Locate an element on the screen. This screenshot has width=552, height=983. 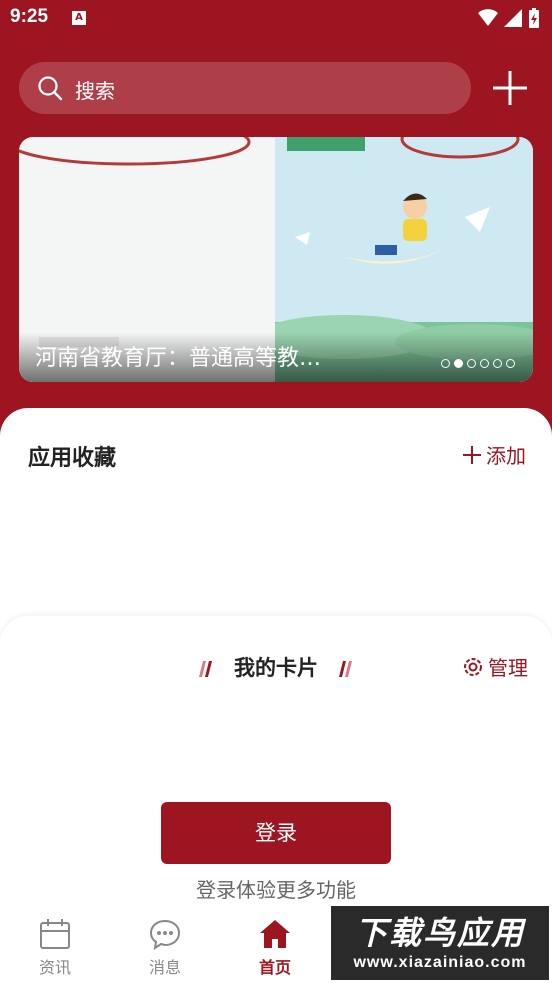
add-favorite-button: 添加 is located at coordinates (494, 454).